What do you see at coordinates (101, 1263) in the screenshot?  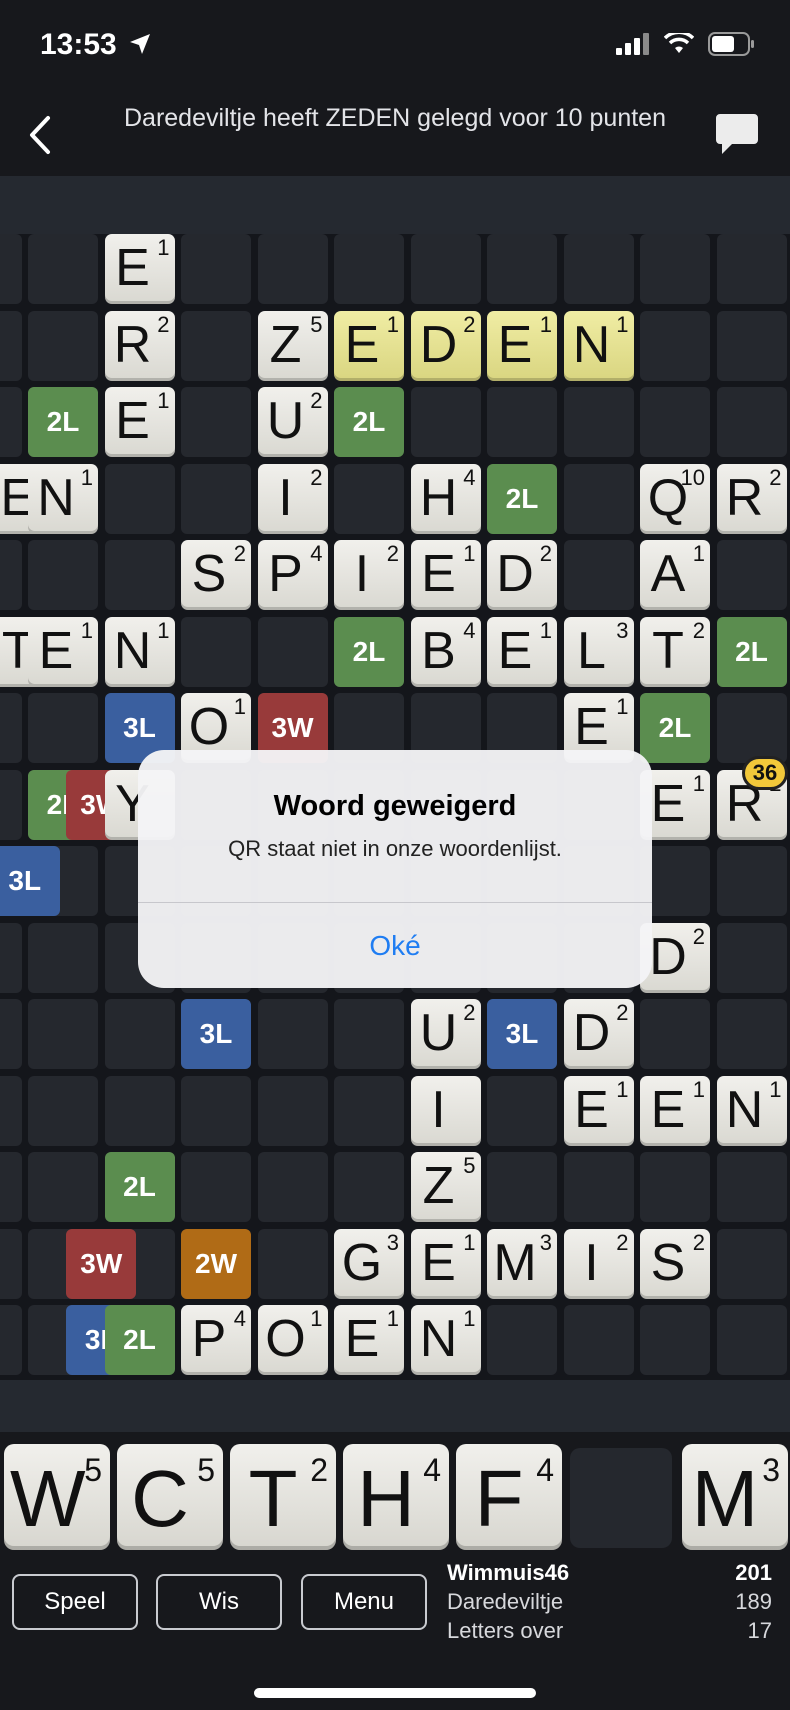 I see `bonus-square-3w: 3W` at bounding box center [101, 1263].